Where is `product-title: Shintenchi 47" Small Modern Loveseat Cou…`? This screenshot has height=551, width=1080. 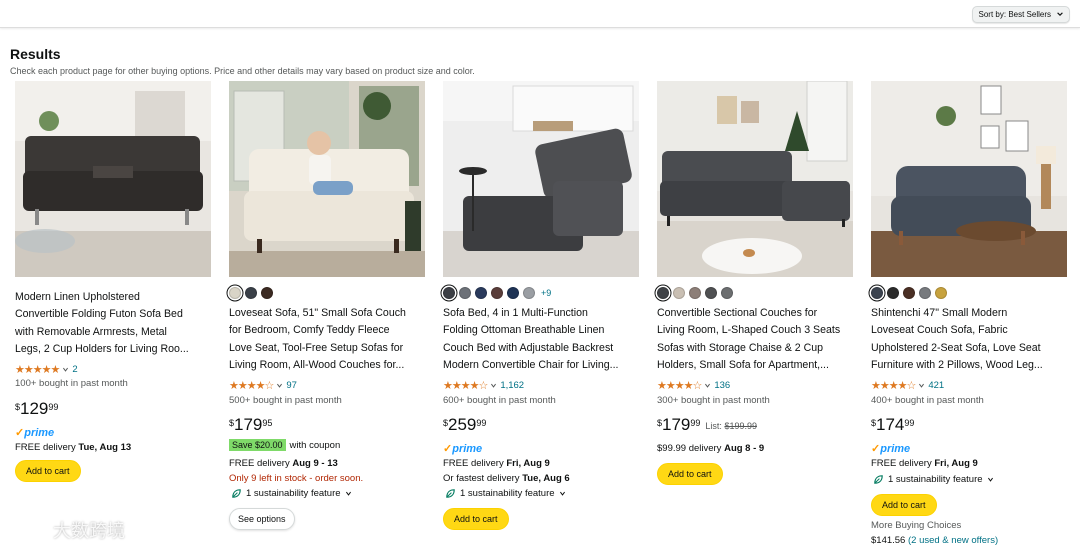 product-title: Shintenchi 47" Small Modern Loveseat Cou… is located at coordinates (969, 339).